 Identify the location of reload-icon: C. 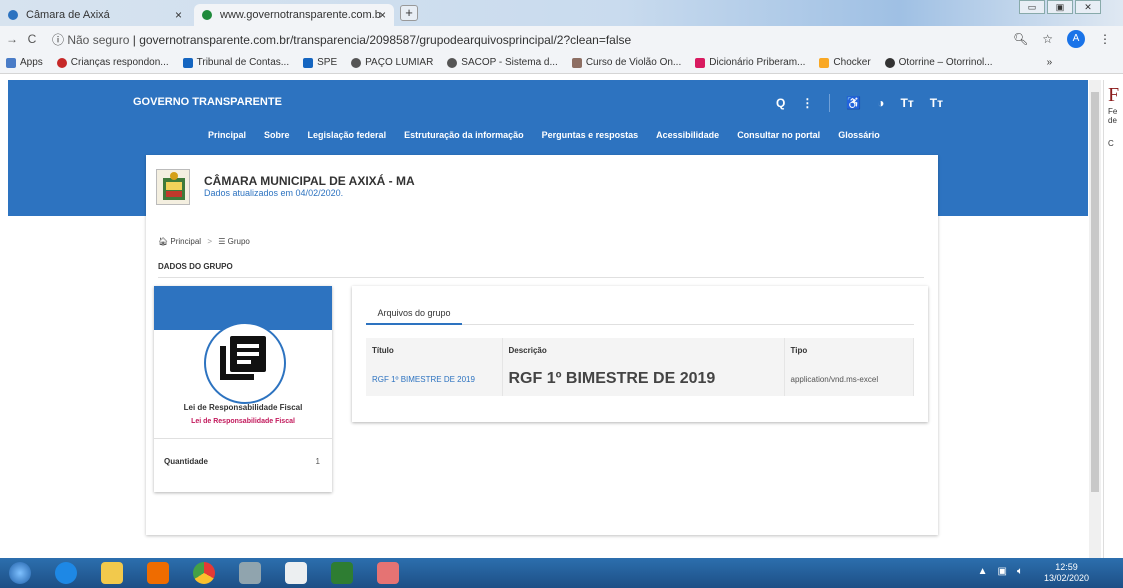
(32, 39).